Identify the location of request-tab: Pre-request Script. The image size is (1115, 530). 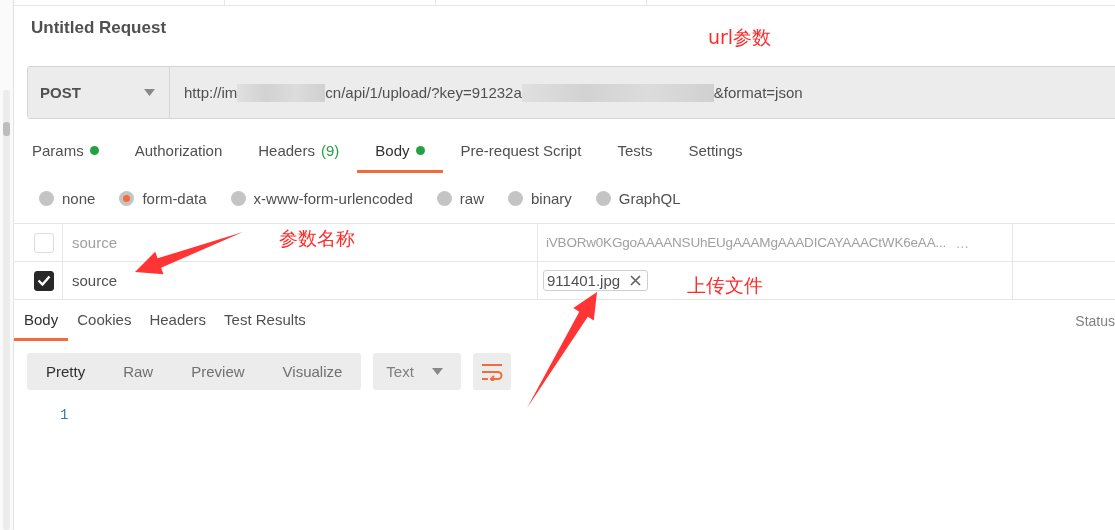
(521, 152).